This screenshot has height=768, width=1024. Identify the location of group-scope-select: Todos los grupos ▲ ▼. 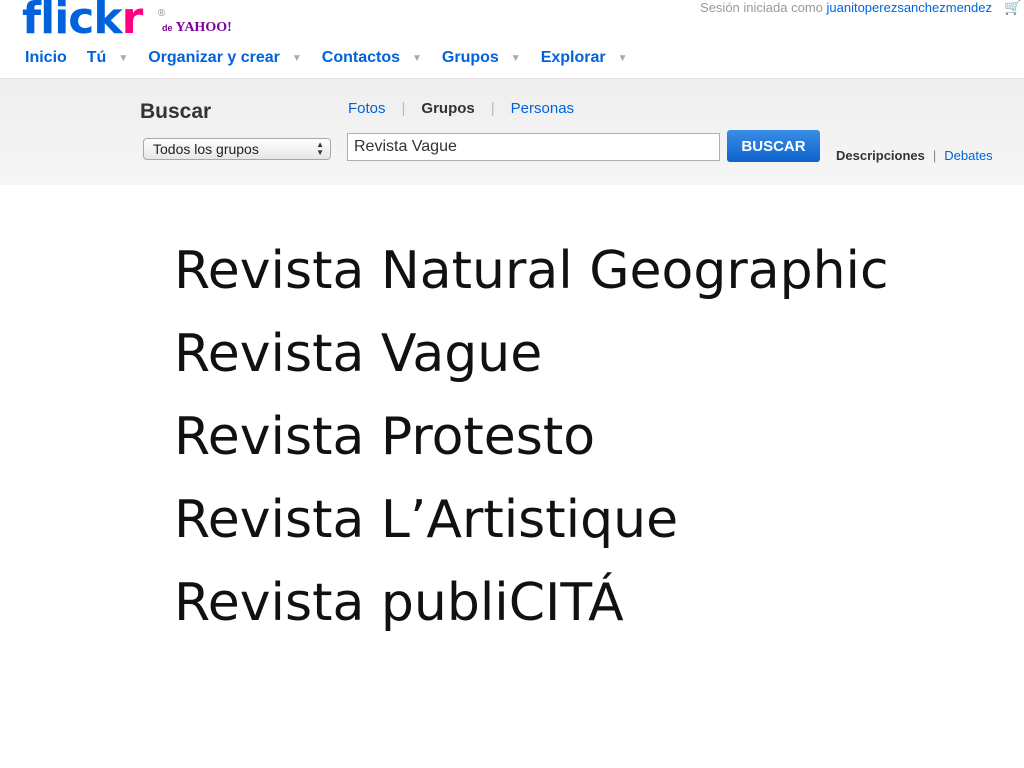
(237, 149).